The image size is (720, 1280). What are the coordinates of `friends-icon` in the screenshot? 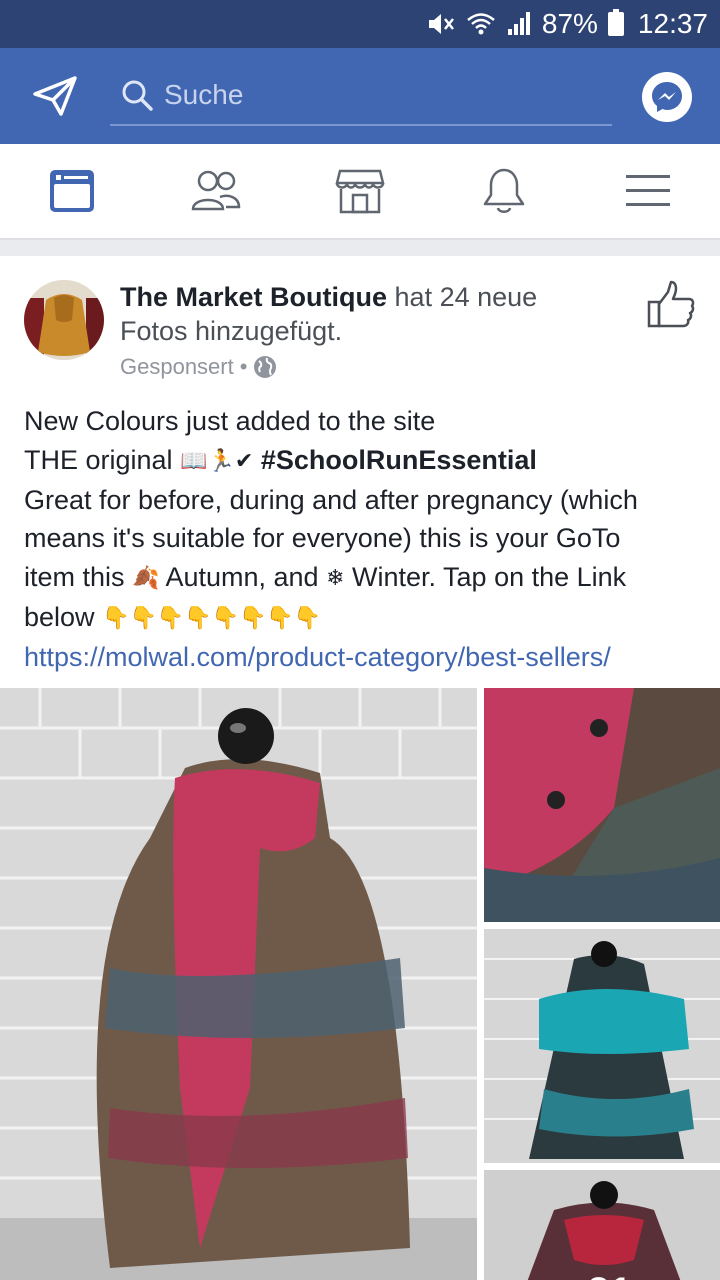 It's located at (216, 190).